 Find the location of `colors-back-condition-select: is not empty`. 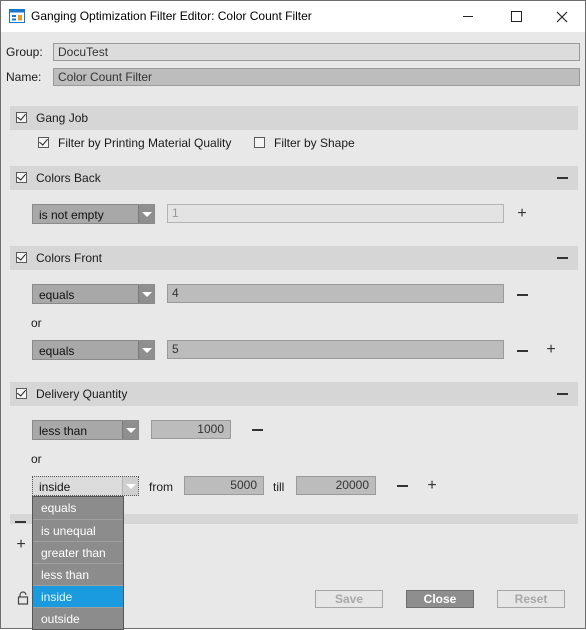

colors-back-condition-select: is not empty is located at coordinates (93, 214).